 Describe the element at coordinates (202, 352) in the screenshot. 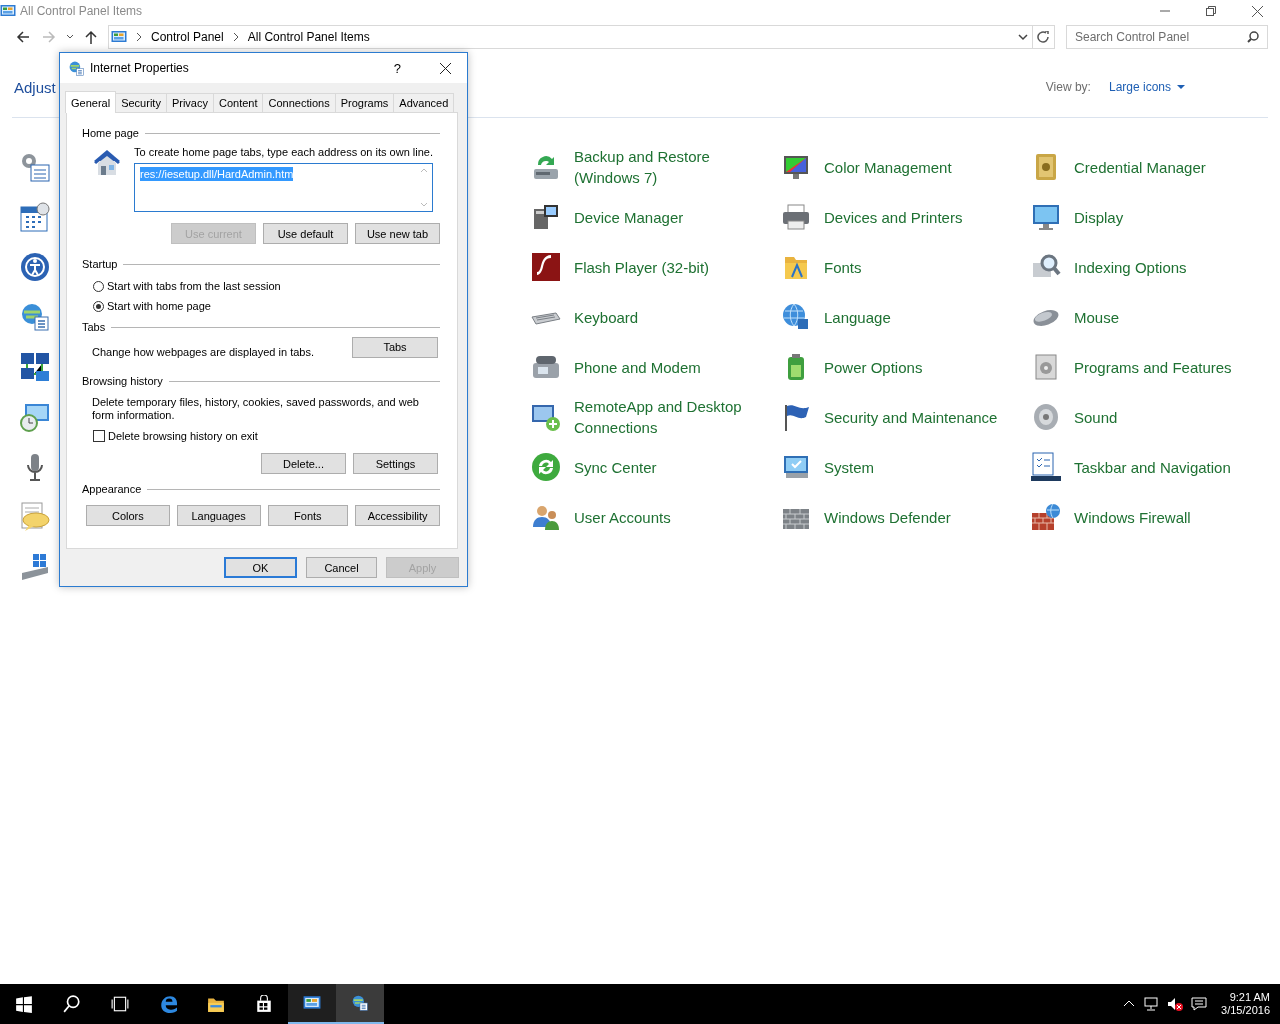

I see `description-text: Change how webpages are displayed in tabs.` at that location.